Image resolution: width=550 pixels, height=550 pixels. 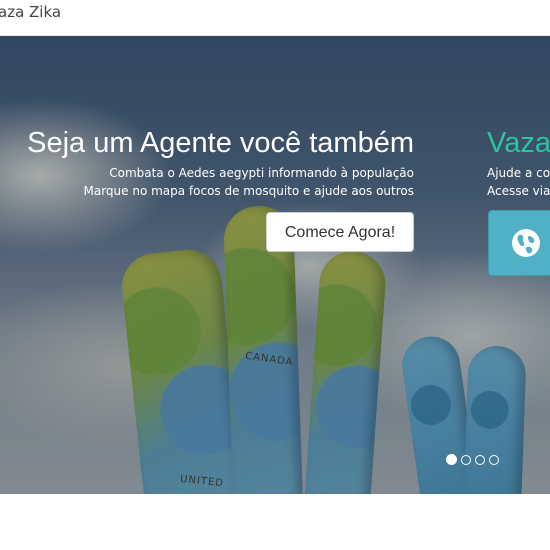 What do you see at coordinates (518, 163) in the screenshot?
I see `carousel-next-slide-caption: Vaza Ajude a co Acesse via` at bounding box center [518, 163].